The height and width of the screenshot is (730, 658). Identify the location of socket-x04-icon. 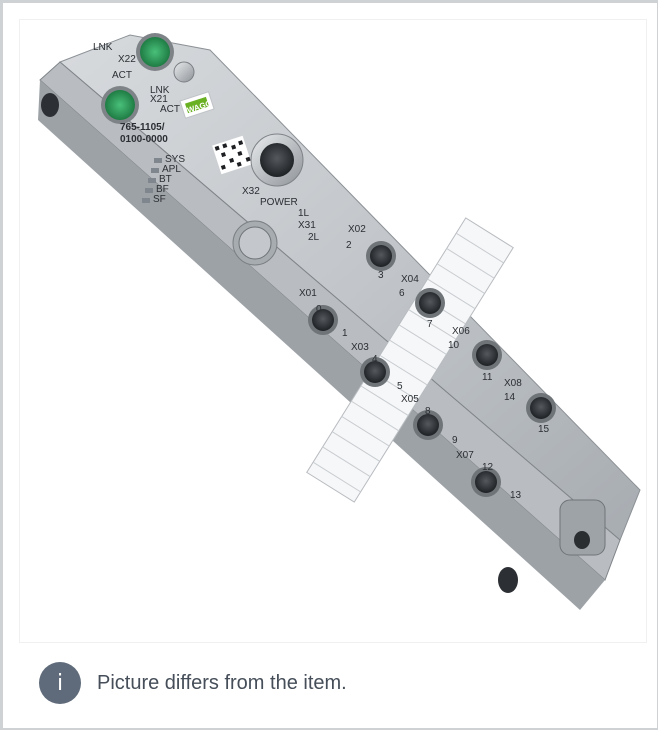
(430, 303).